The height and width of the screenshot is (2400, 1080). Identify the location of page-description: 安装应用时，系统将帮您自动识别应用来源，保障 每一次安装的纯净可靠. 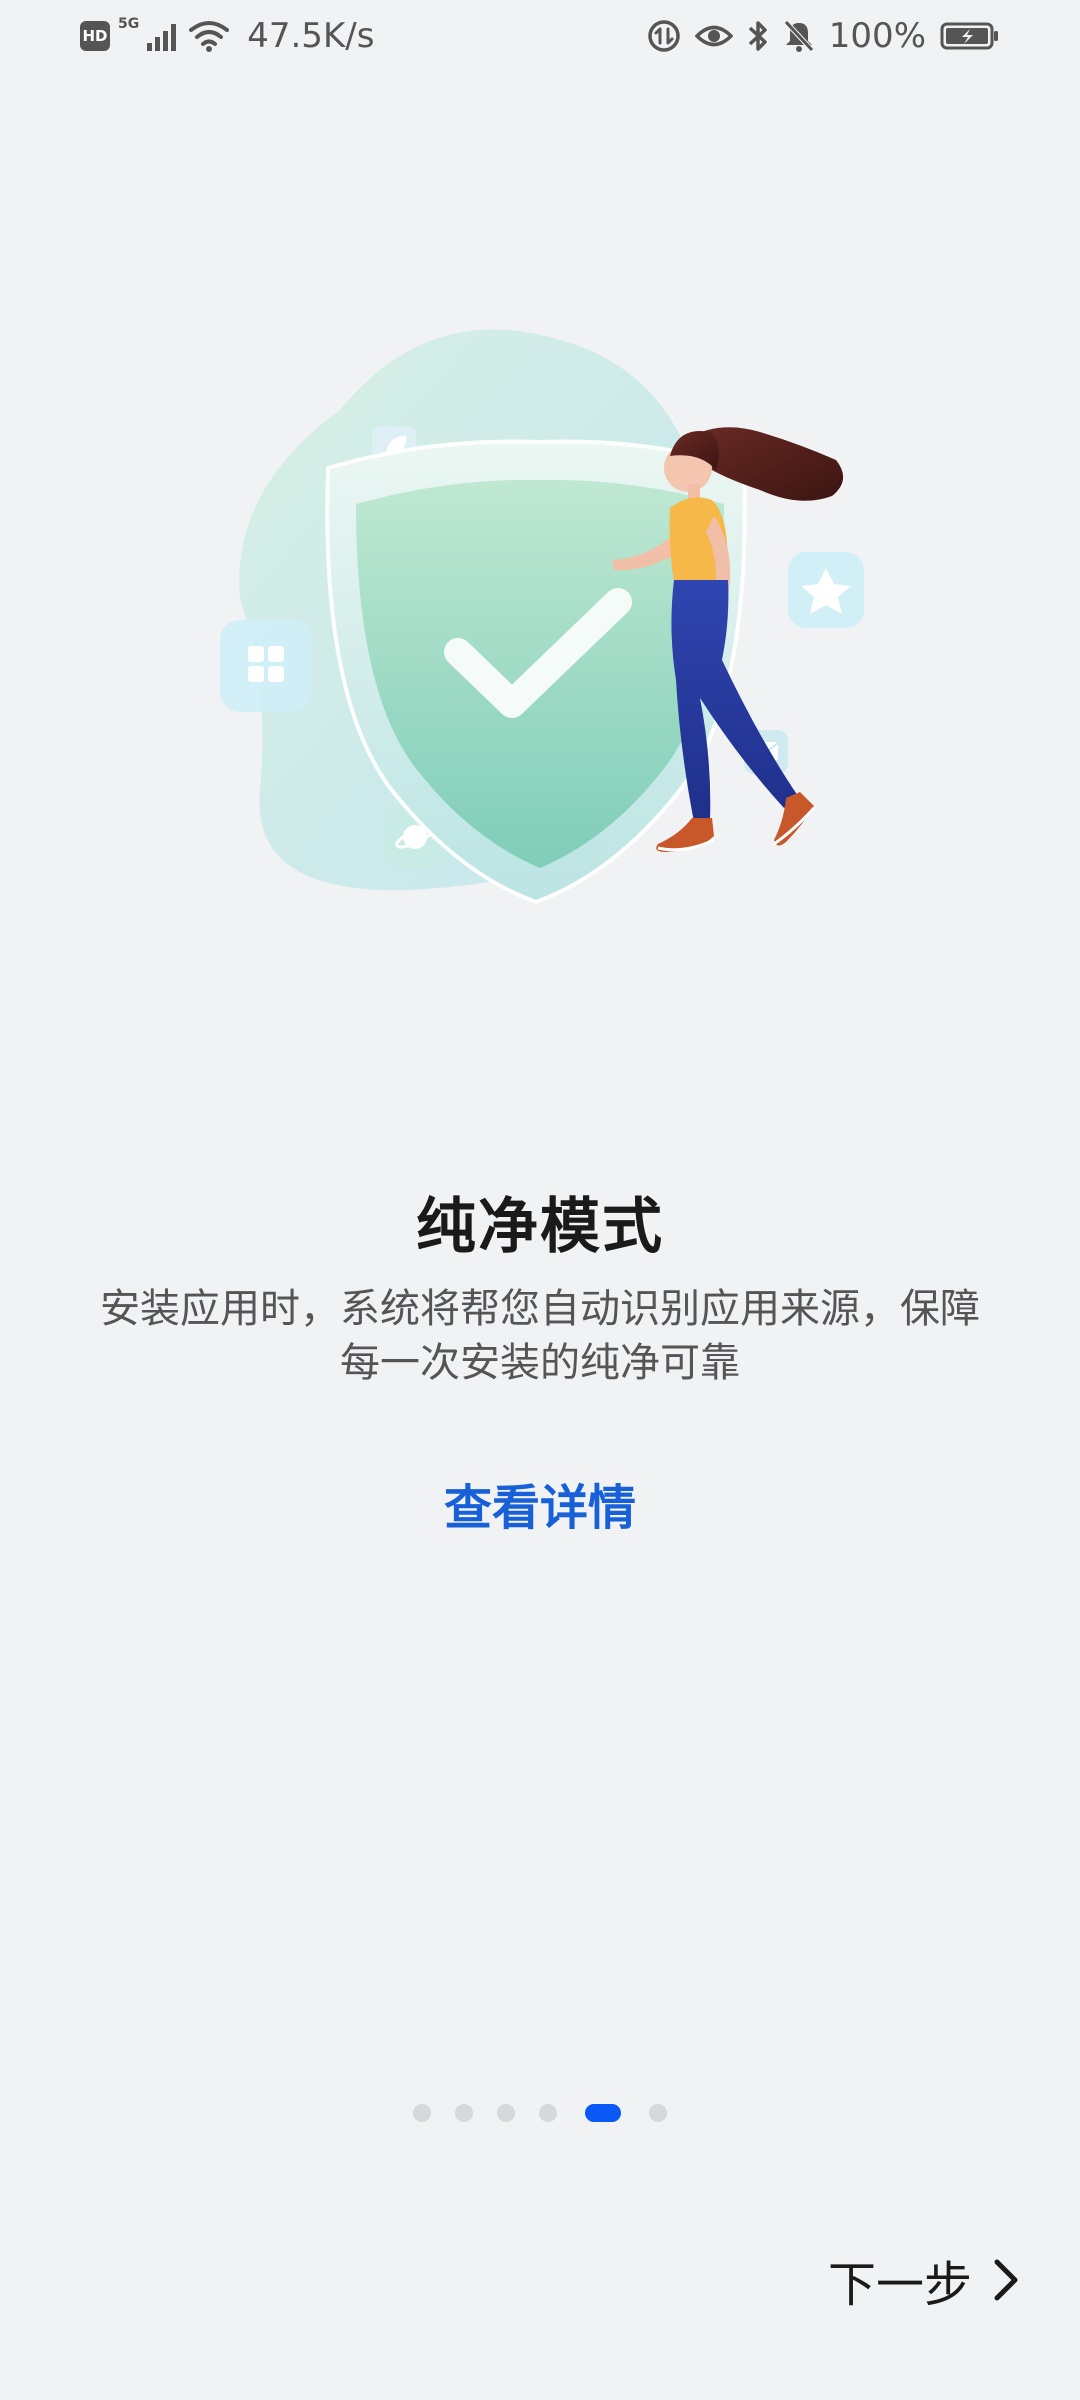
(540, 1336).